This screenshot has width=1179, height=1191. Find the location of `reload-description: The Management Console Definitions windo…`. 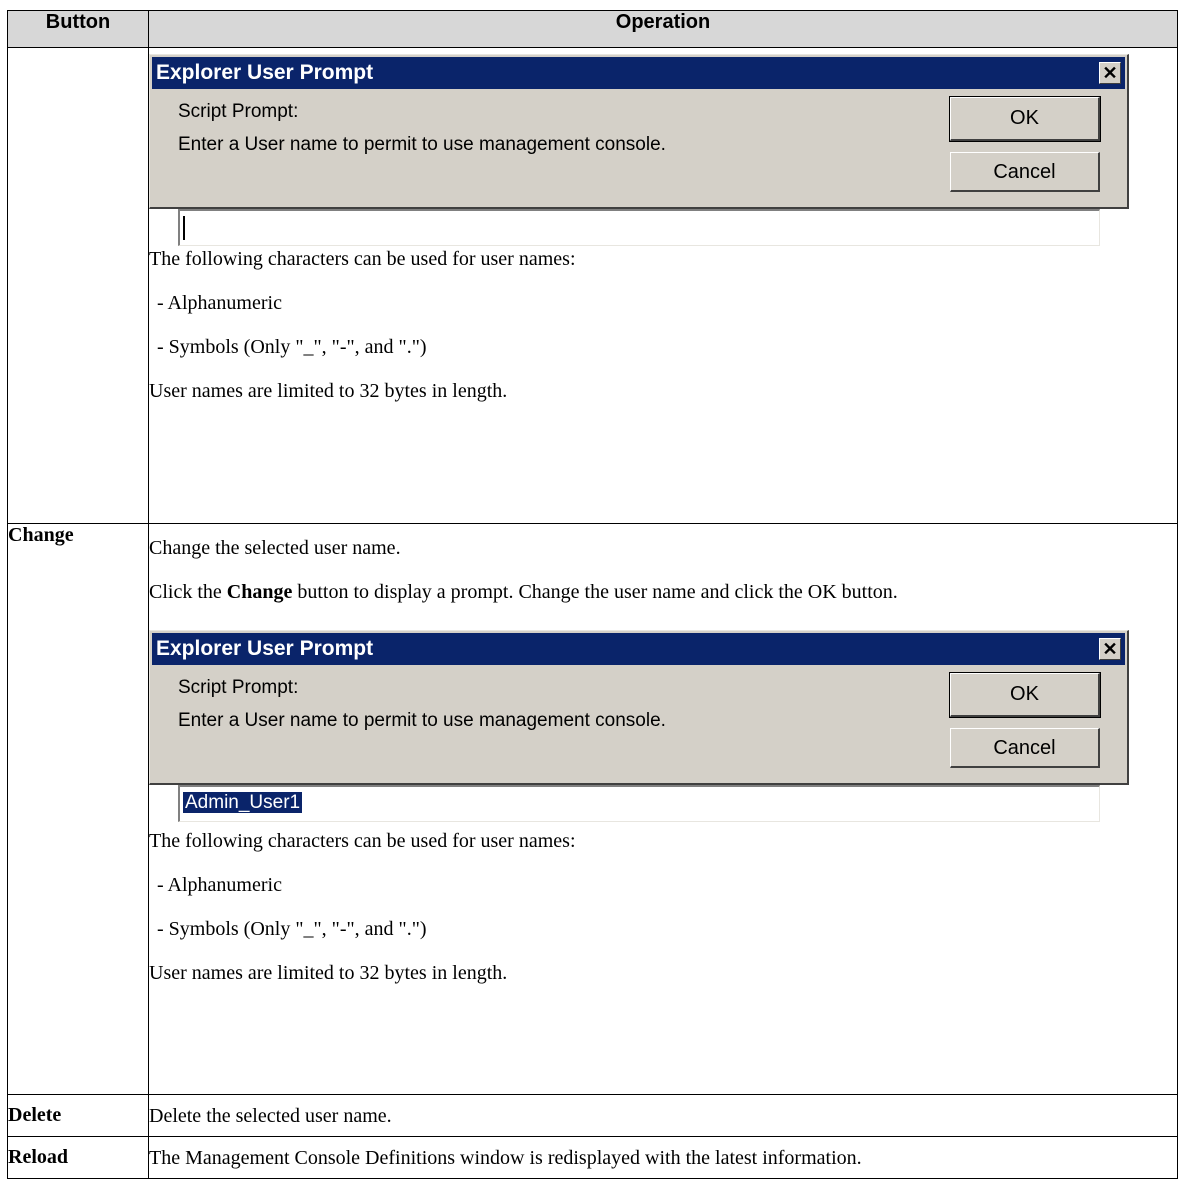

reload-description: The Management Console Definitions windo… is located at coordinates (505, 1158).